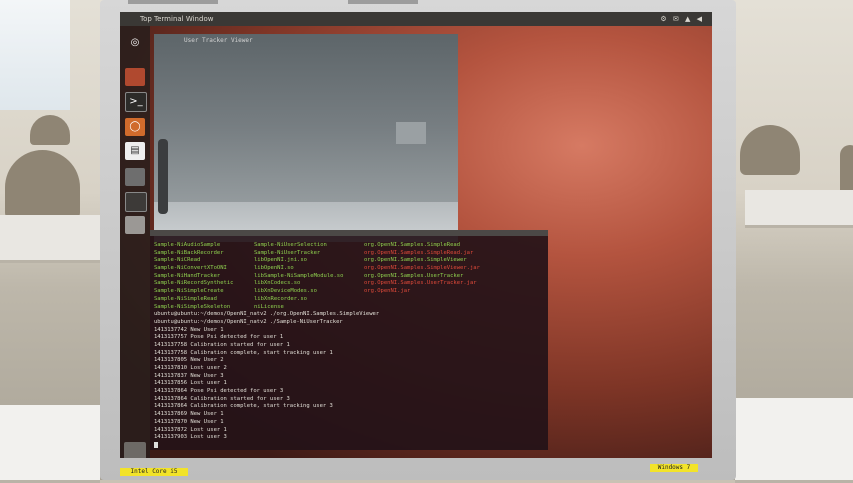  What do you see at coordinates (280, 260) in the screenshot?
I see `listing-entry: libOpenNI.jni.so` at bounding box center [280, 260].